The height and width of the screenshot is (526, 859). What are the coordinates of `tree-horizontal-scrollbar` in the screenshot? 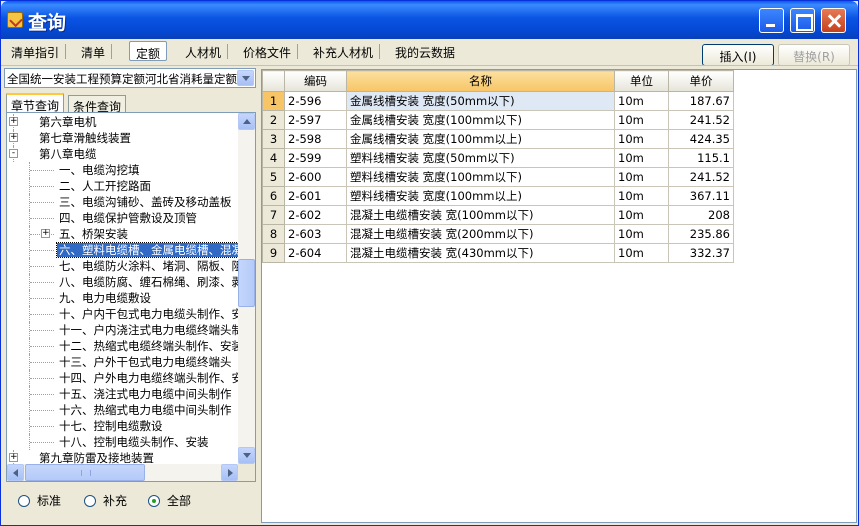 It's located at (131, 472).